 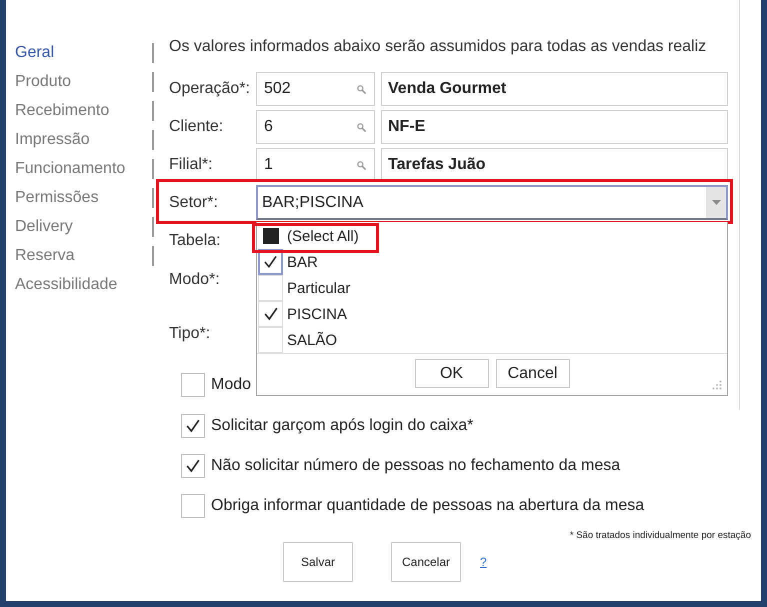 I want to click on caret-down-icon, so click(x=716, y=202).